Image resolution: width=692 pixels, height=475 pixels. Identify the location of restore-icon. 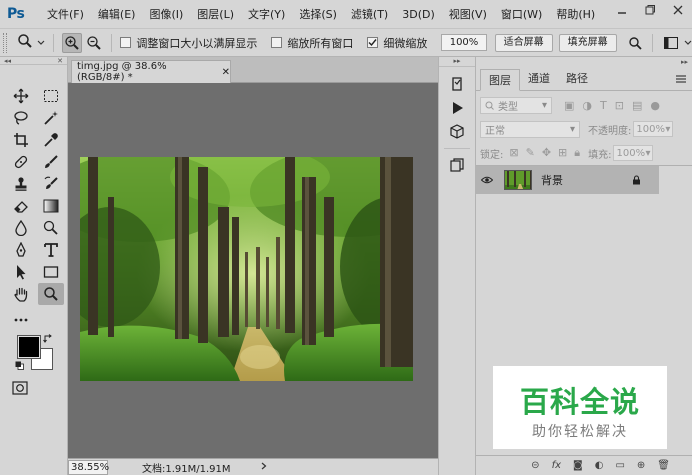
(650, 10).